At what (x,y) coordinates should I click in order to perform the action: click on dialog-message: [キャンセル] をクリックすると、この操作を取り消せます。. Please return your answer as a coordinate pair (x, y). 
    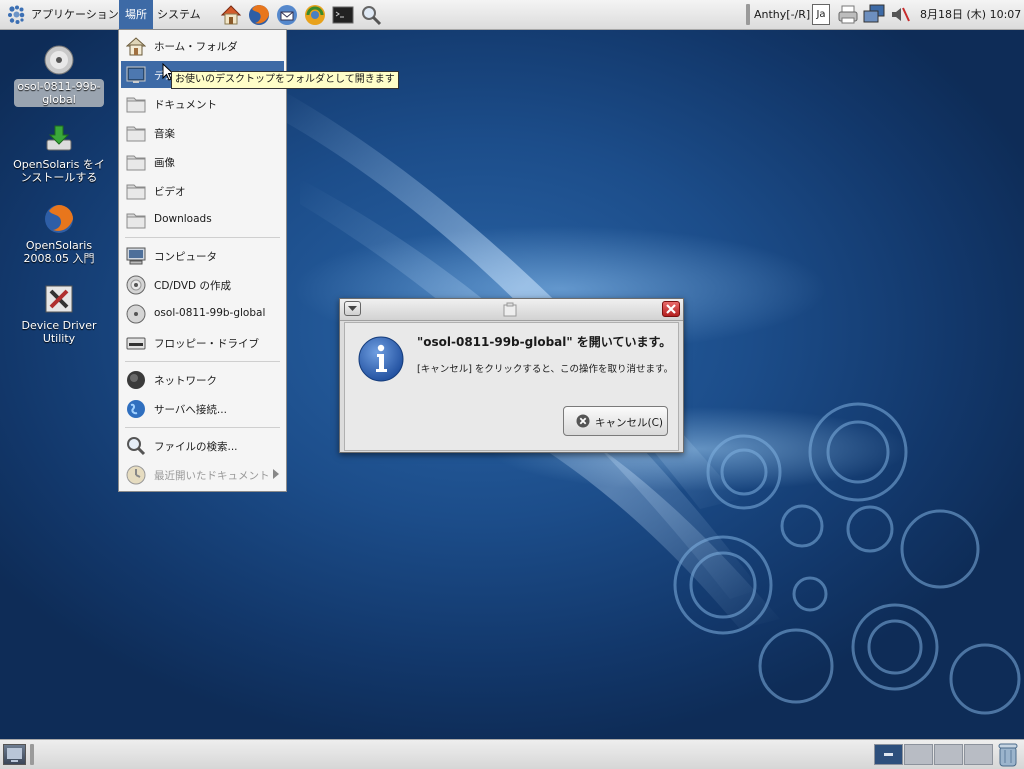
    Looking at the image, I should click on (545, 369).